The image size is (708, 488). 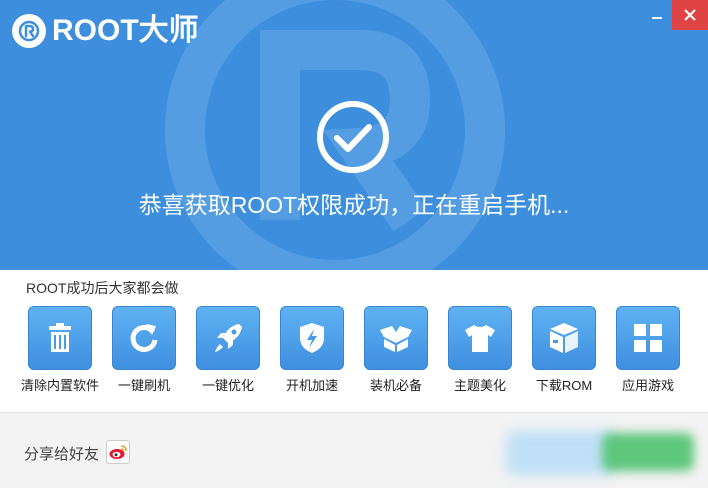 I want to click on app-label: 应用游戏, so click(x=647, y=385).